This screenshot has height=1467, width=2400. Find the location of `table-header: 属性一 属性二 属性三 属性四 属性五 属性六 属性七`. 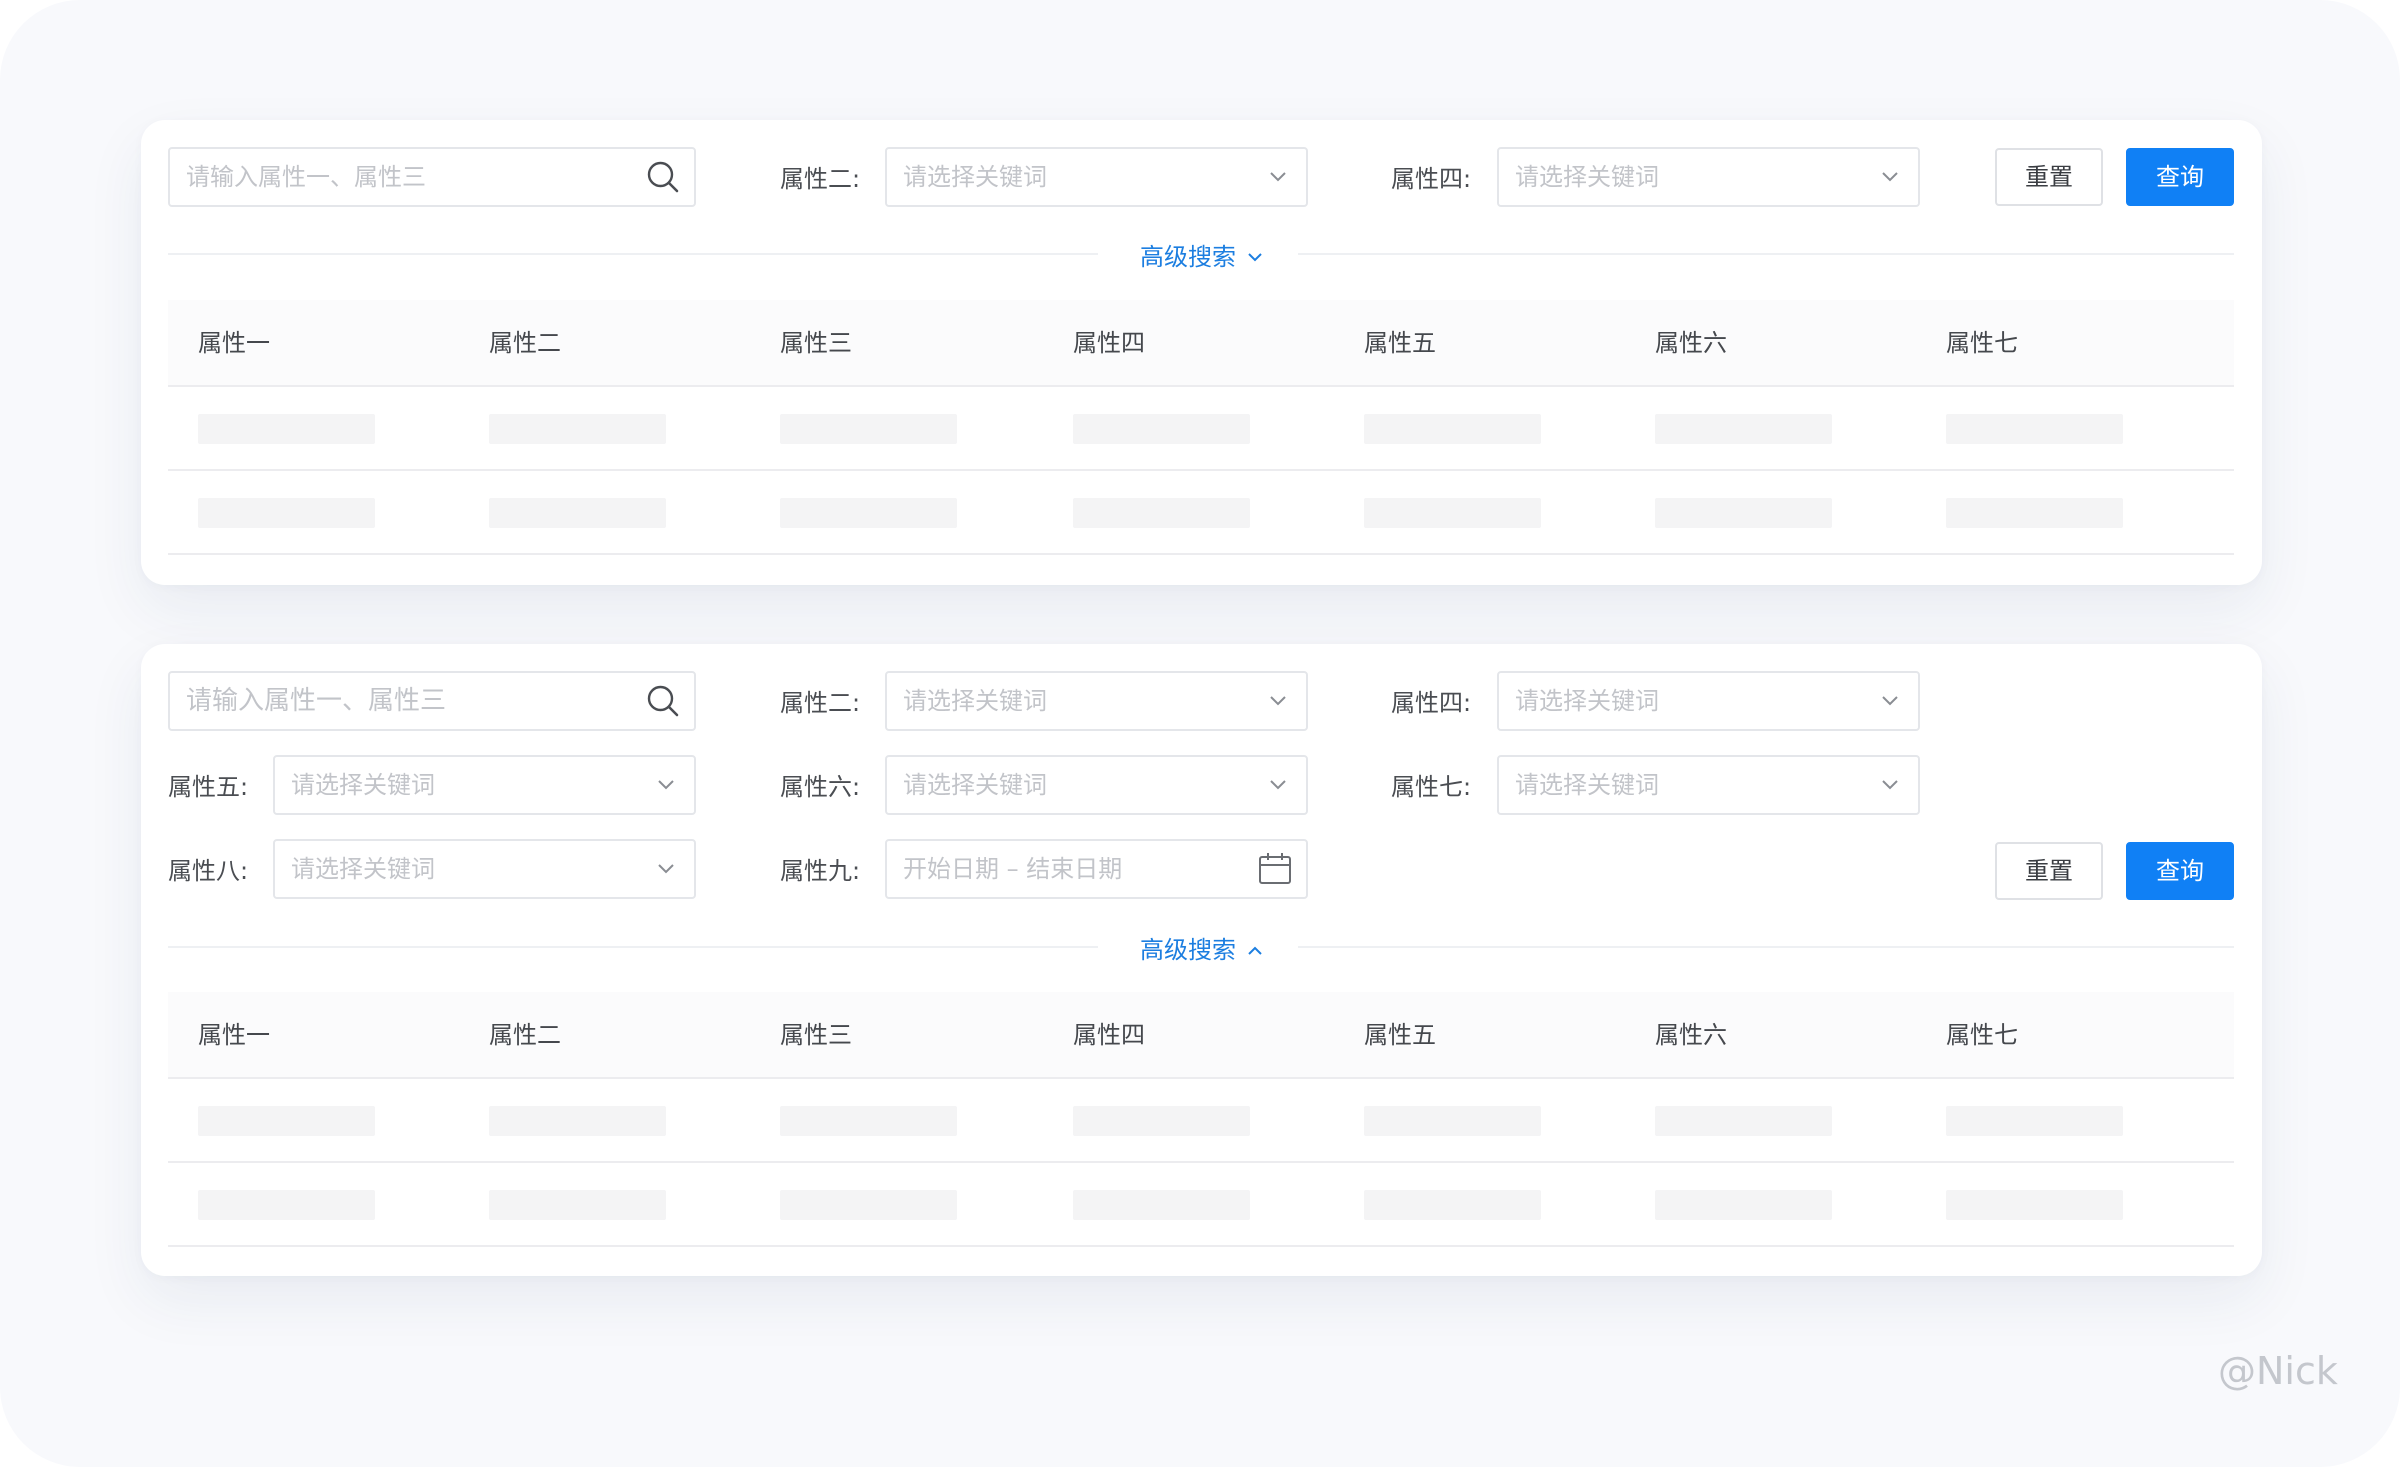

table-header: 属性一 属性二 属性三 属性四 属性五 属性六 属性七 is located at coordinates (1201, 343).